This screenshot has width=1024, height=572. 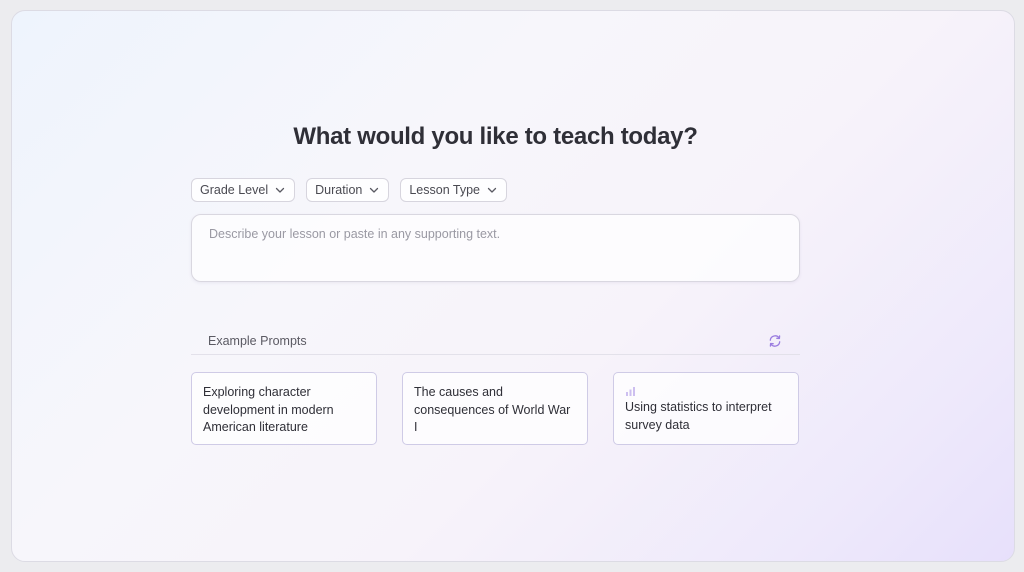 I want to click on refresh-icon, so click(x=775, y=341).